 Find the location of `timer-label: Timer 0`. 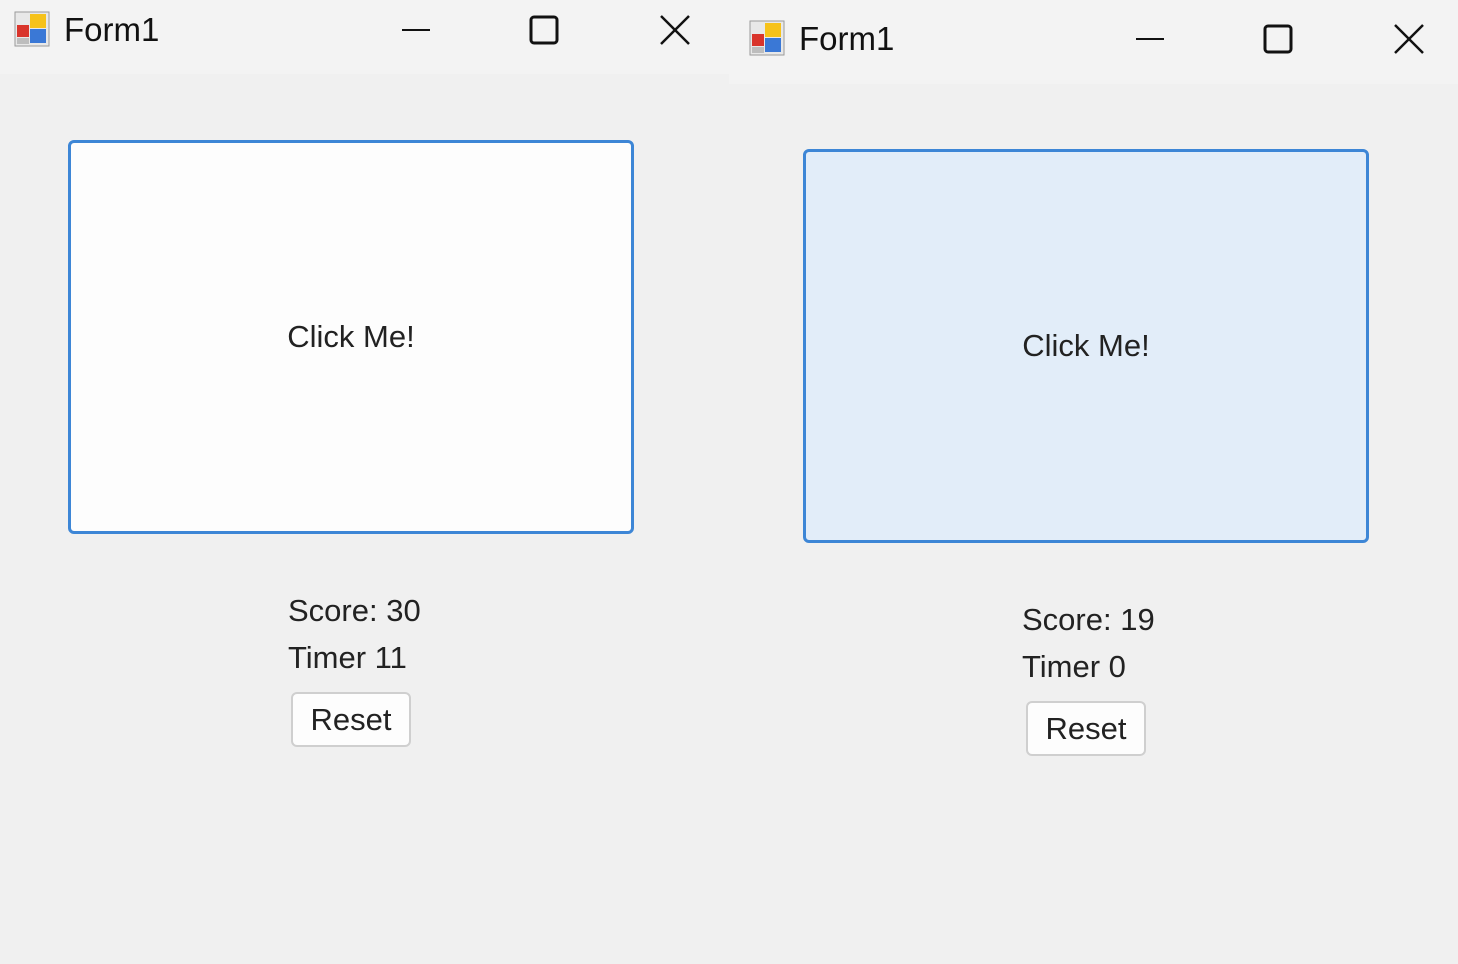

timer-label: Timer 0 is located at coordinates (1074, 666).